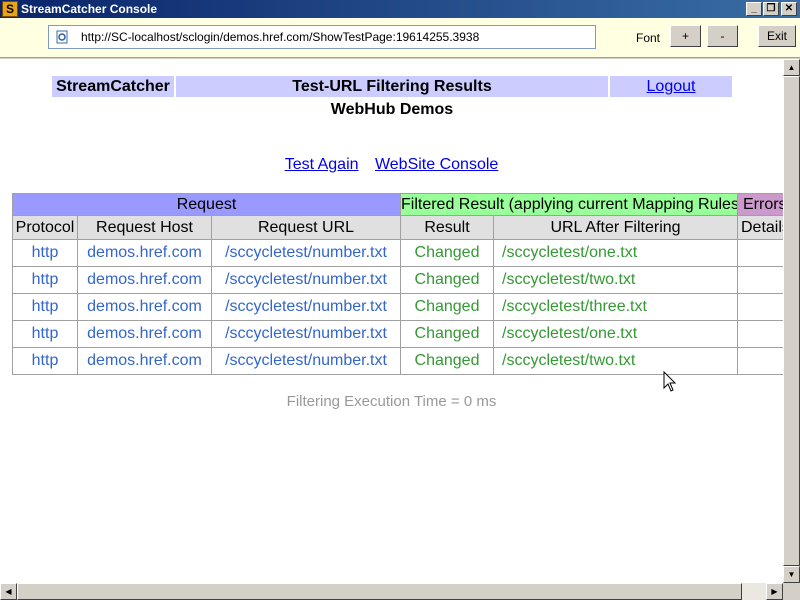 The width and height of the screenshot is (800, 600). I want to click on col-header-protocol: Protocol, so click(45, 227).